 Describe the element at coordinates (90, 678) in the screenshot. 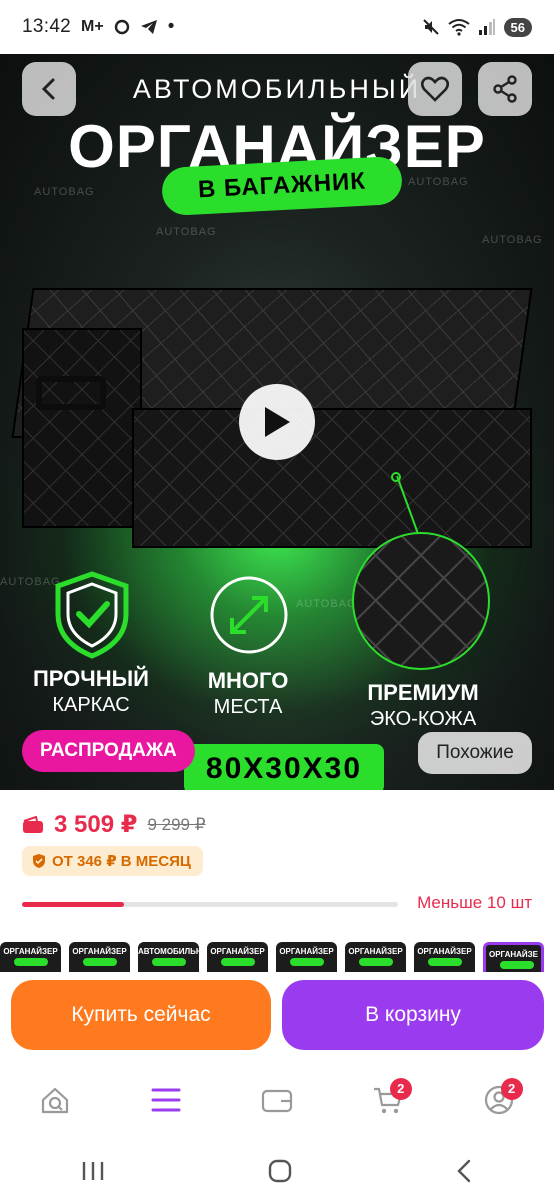

I see `feature-frame-title: ПРОЧНЫЙ` at that location.